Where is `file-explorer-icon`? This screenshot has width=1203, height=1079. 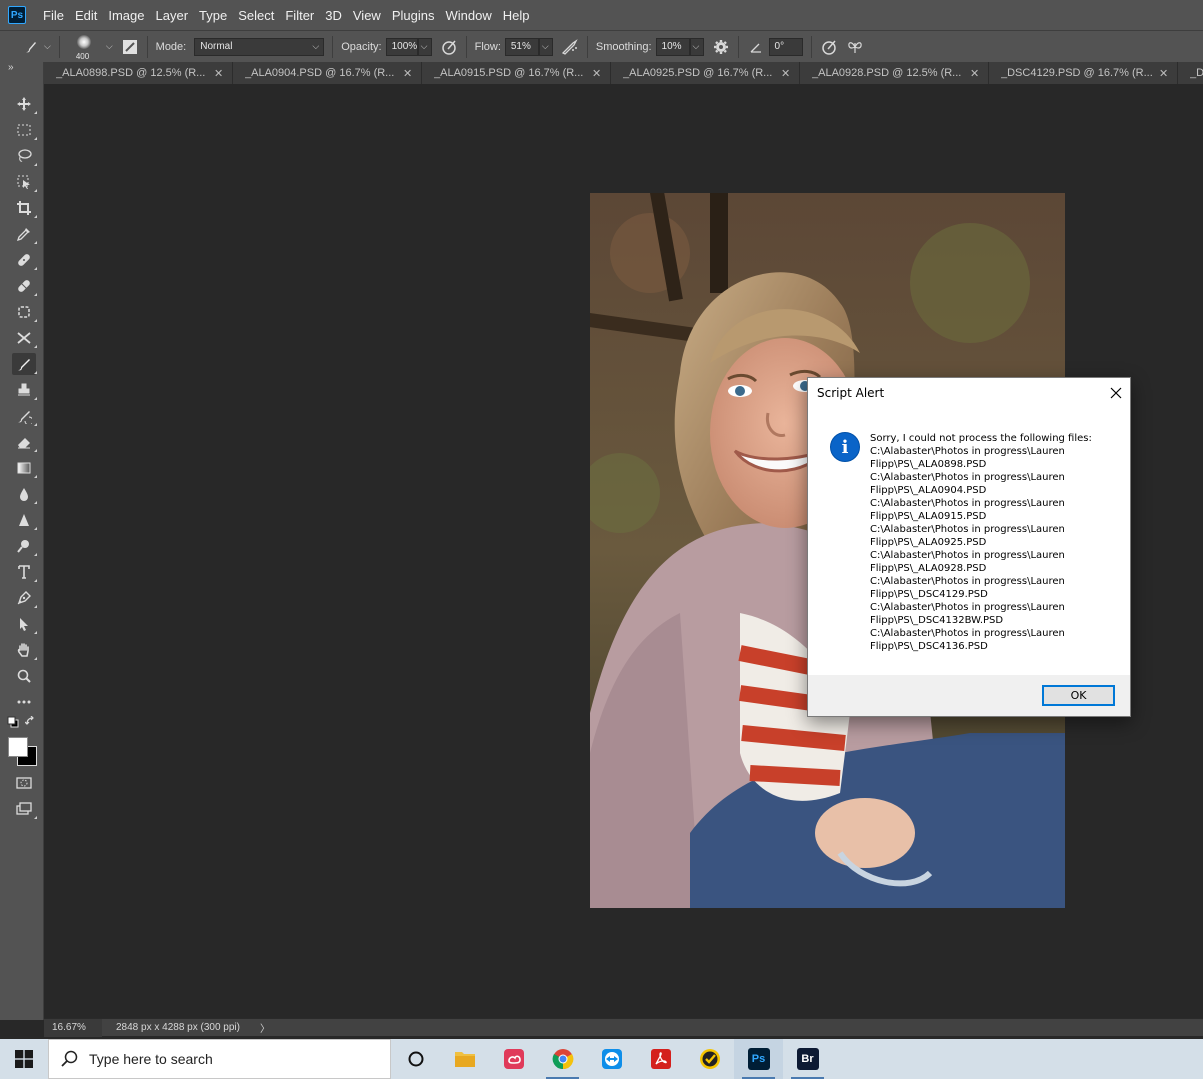
file-explorer-icon is located at coordinates (464, 1059).